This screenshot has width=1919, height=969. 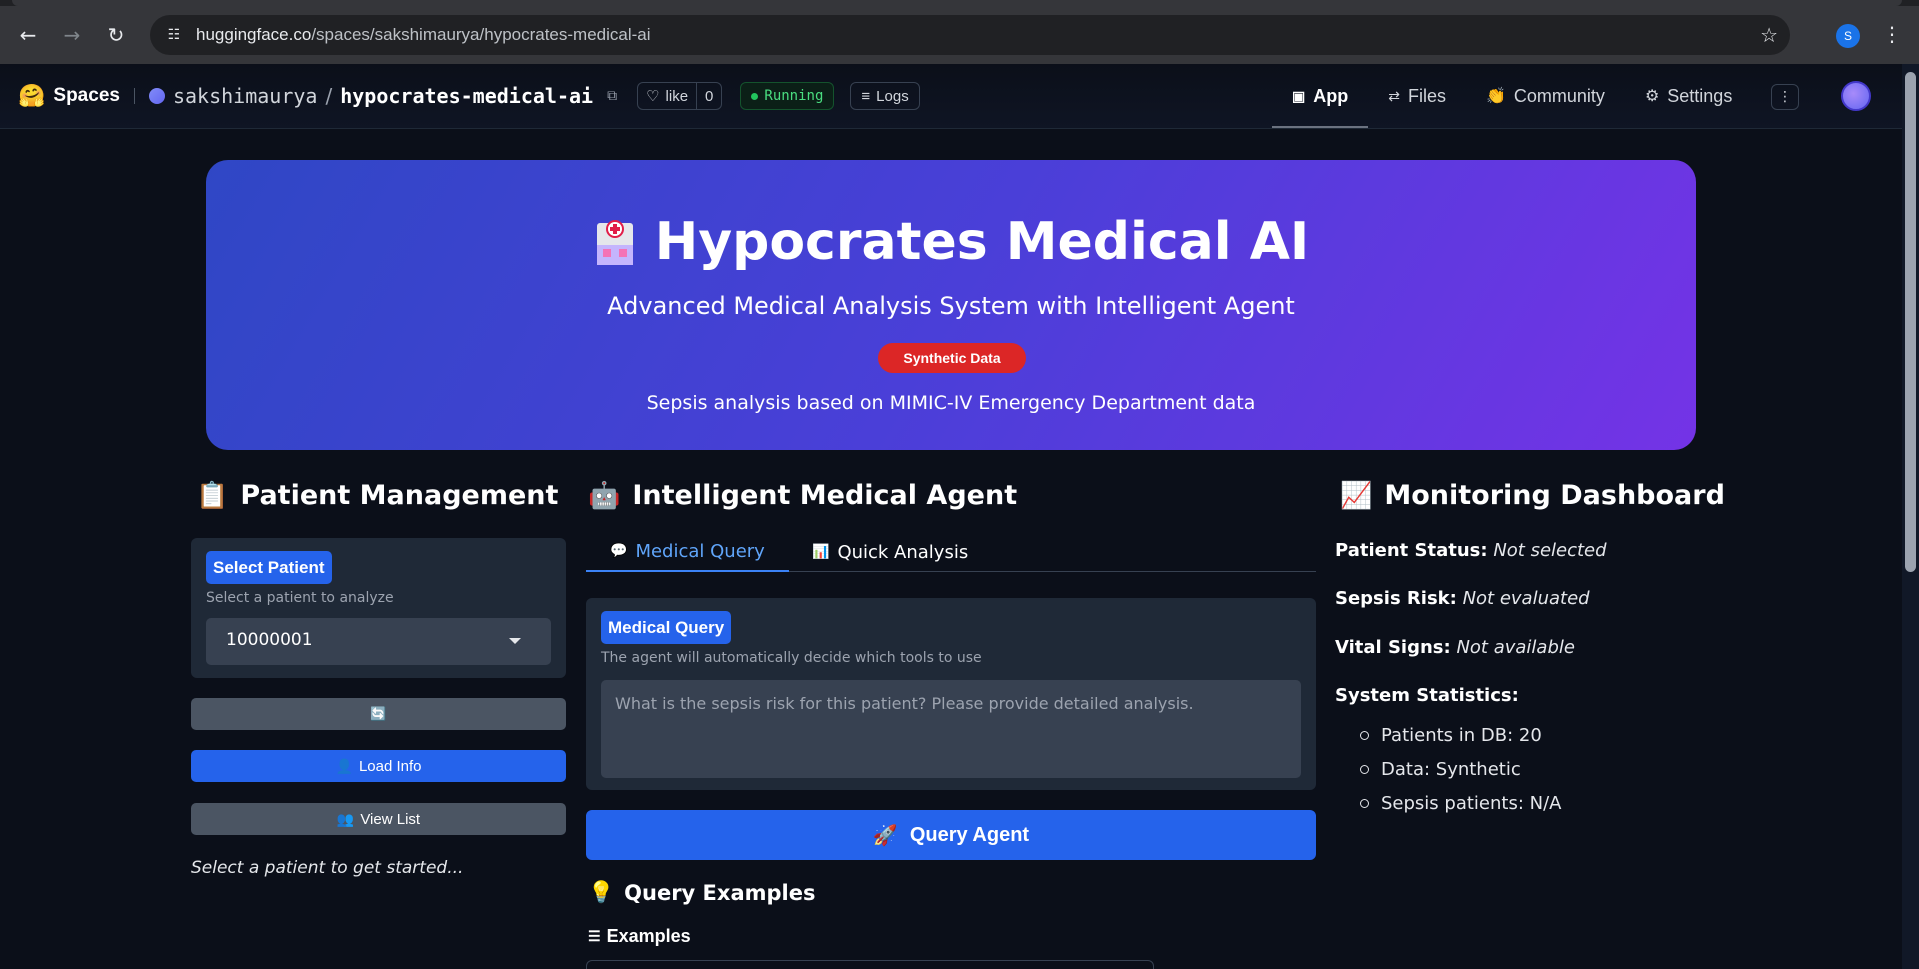 I want to click on select-patient-label: Select Patient, so click(x=269, y=567).